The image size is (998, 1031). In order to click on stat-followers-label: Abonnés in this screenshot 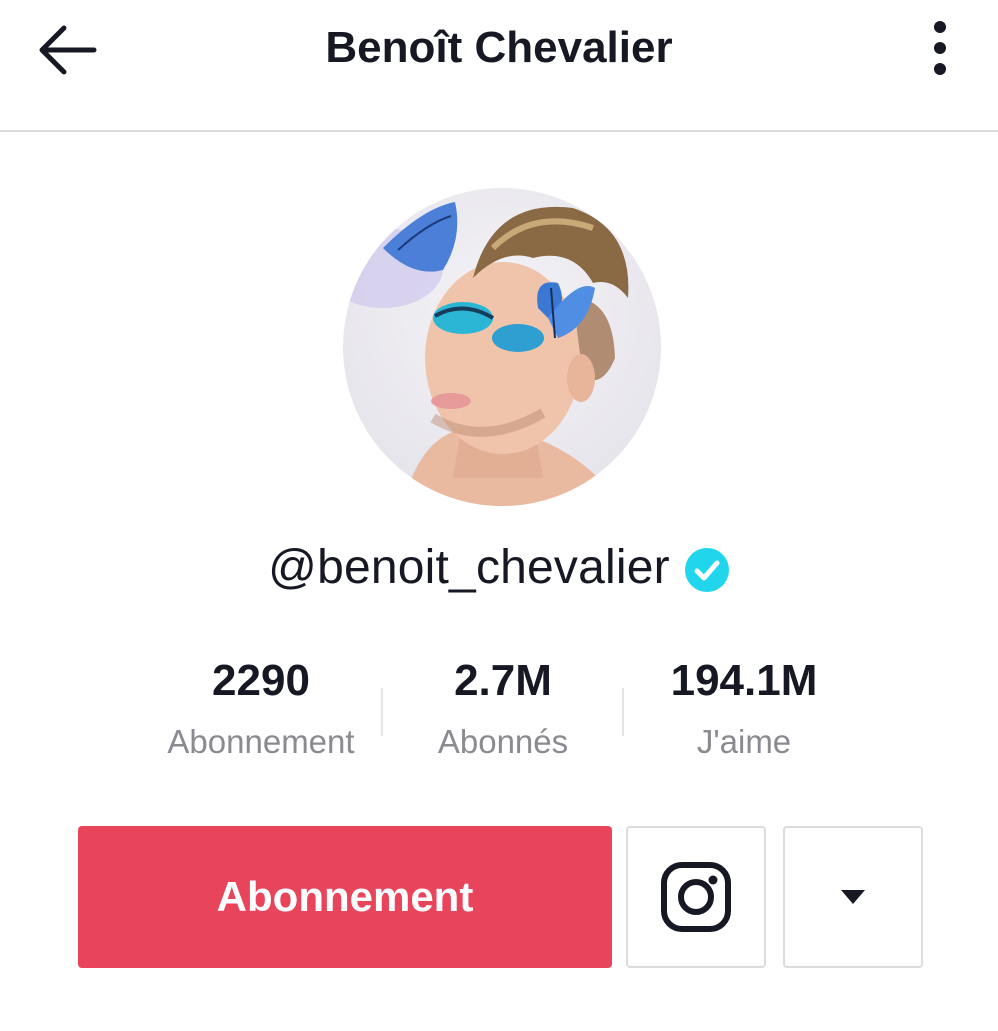, I will do `click(503, 741)`.